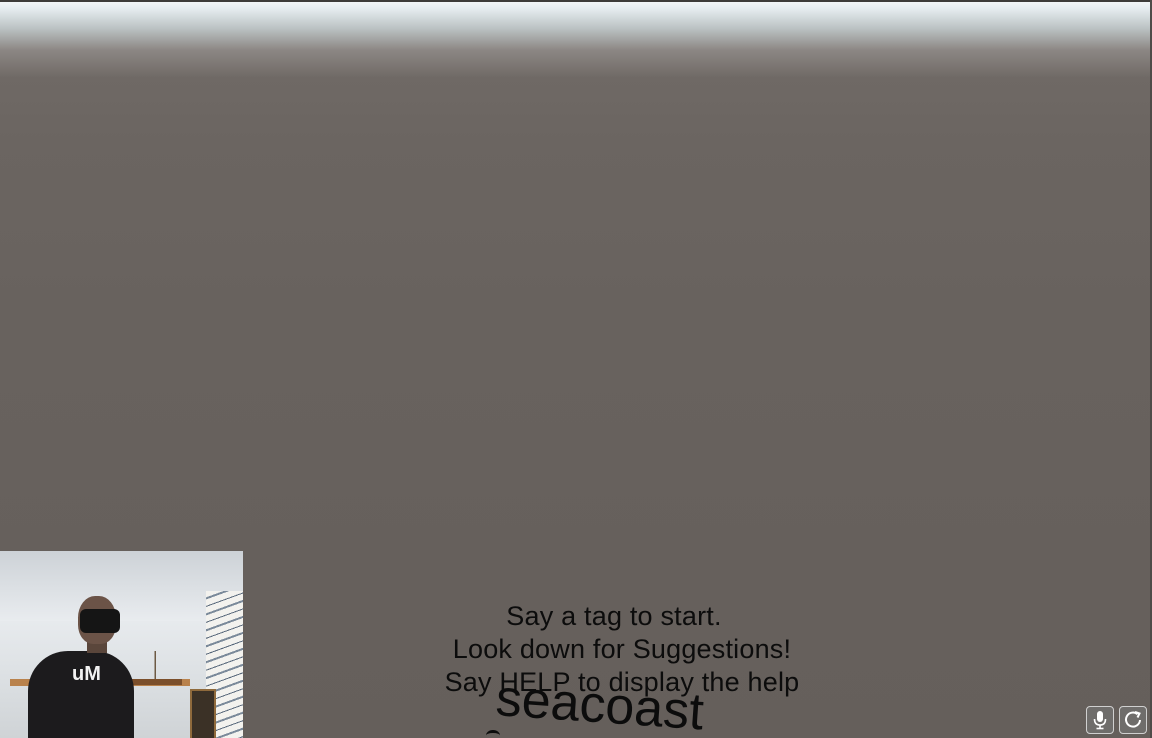  What do you see at coordinates (576, 1) in the screenshot?
I see `top-border` at bounding box center [576, 1].